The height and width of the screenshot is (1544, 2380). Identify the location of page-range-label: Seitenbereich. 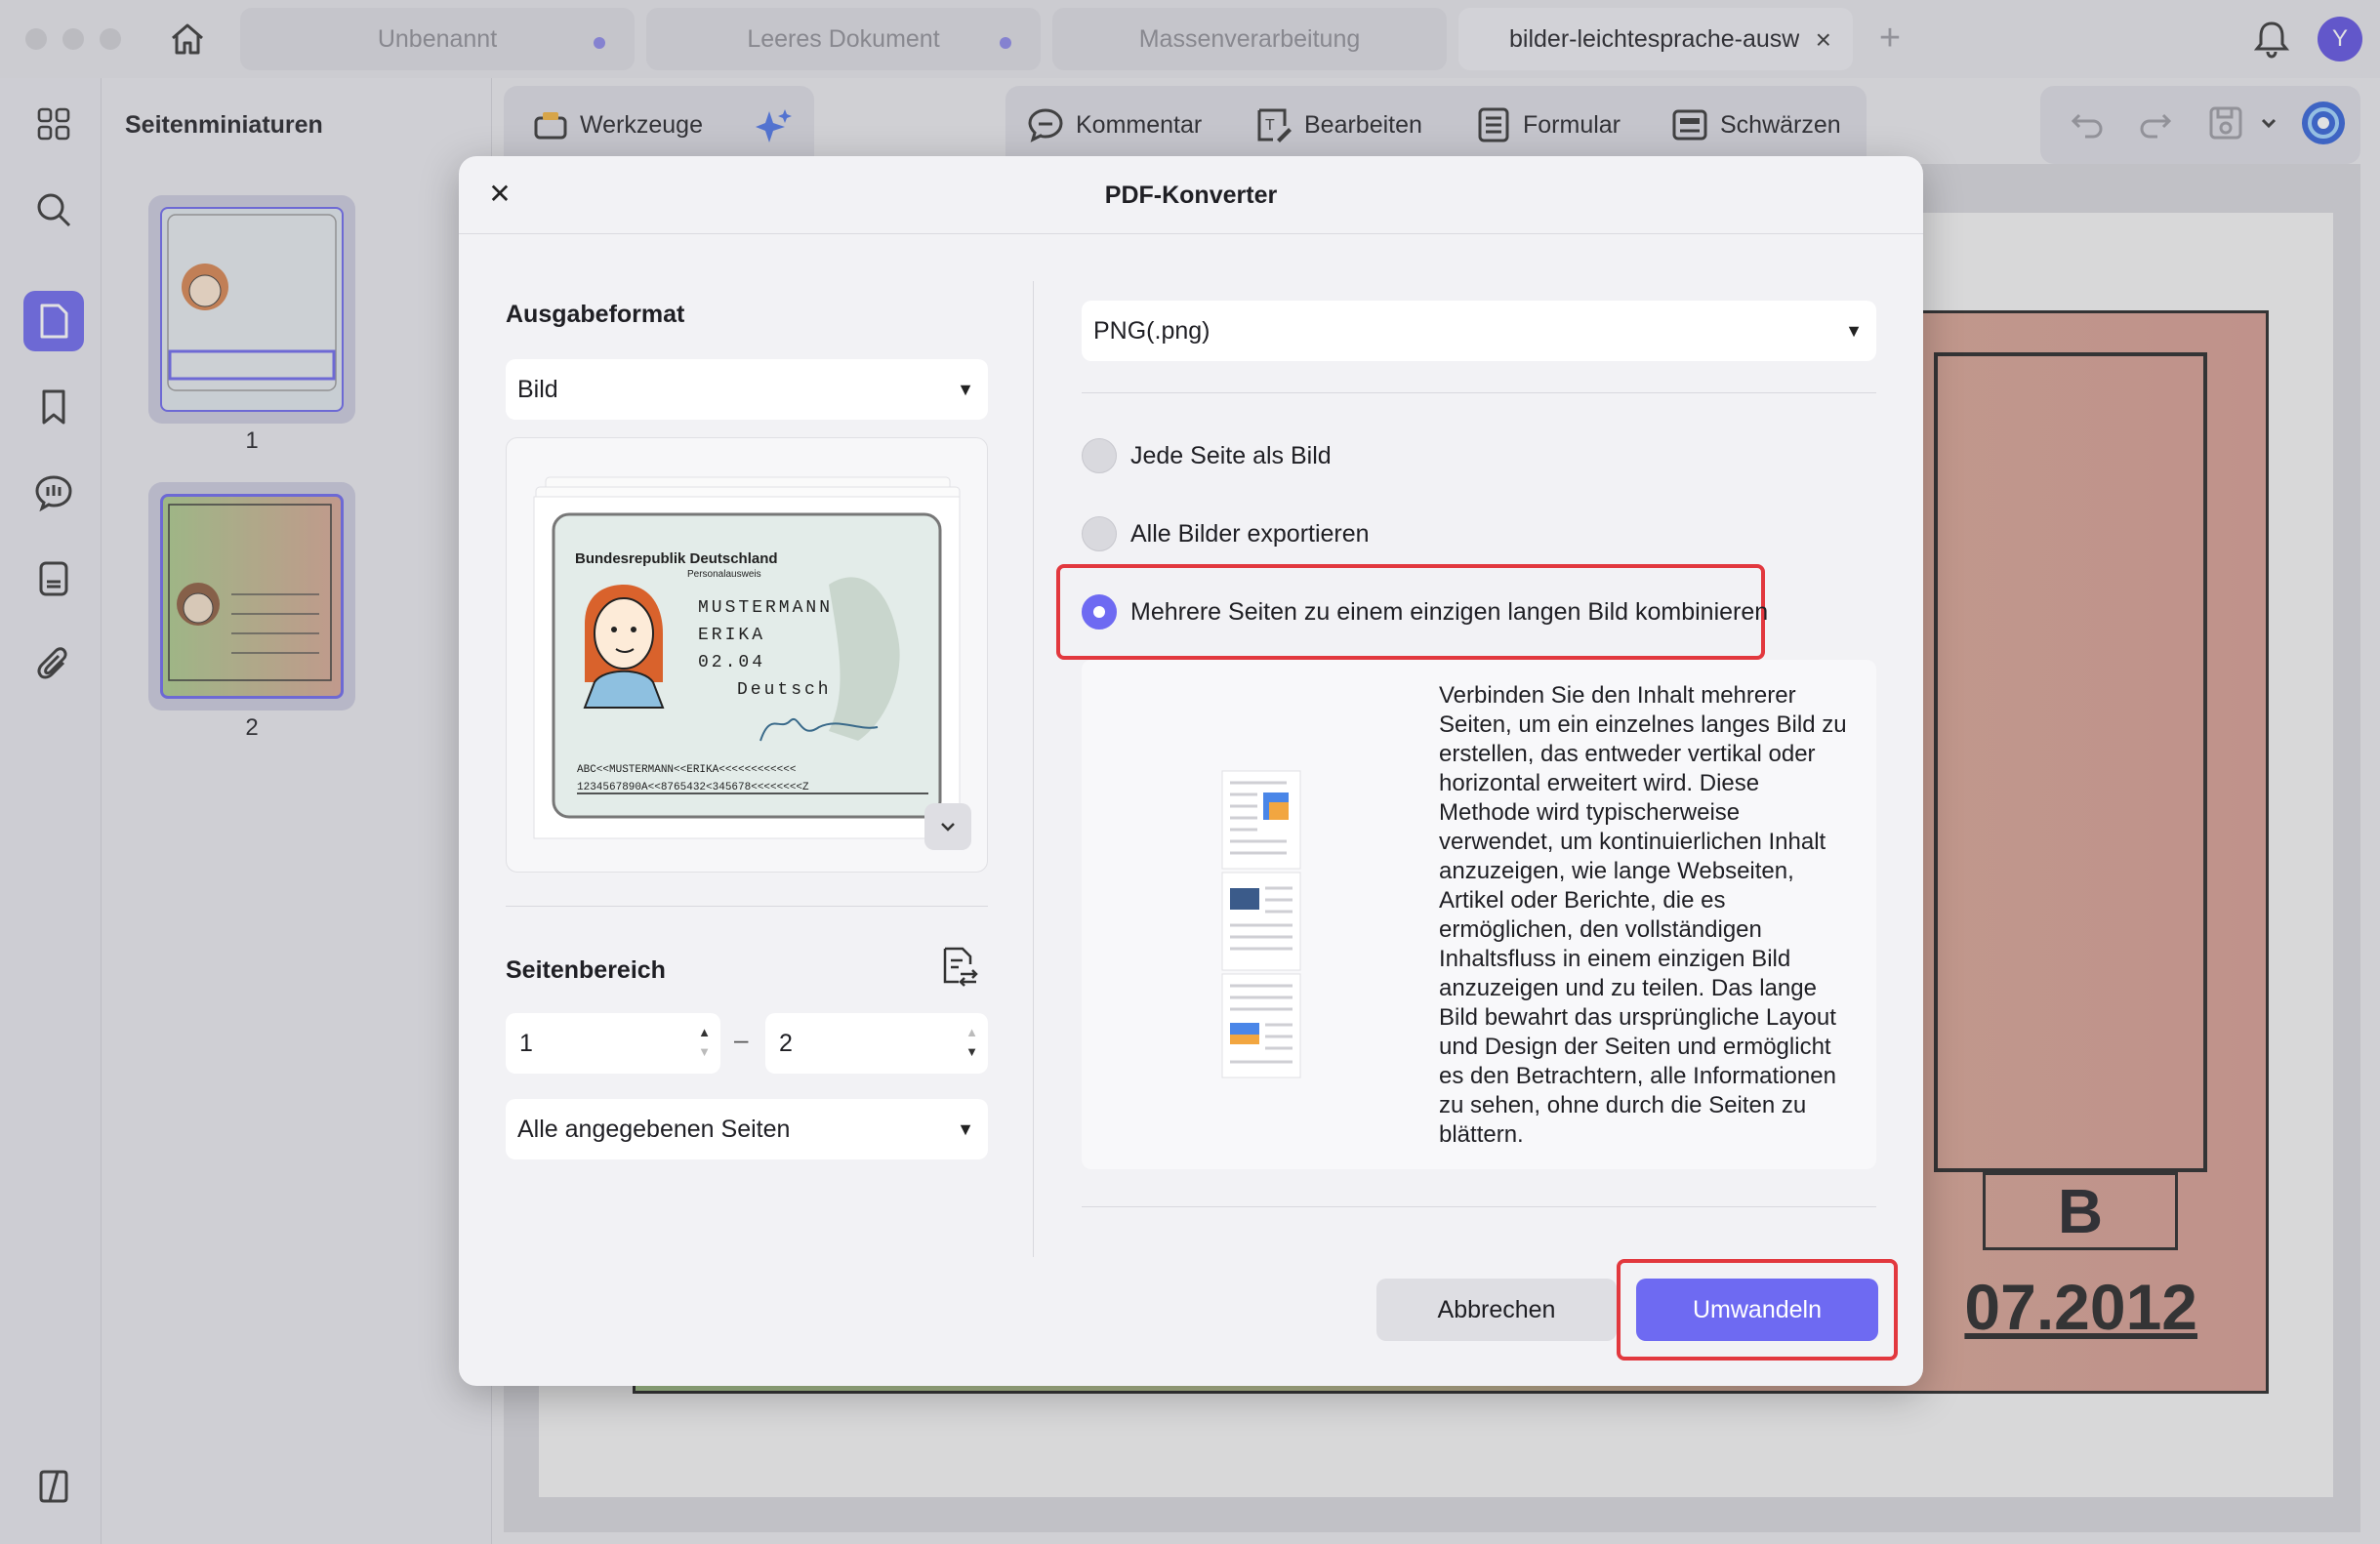
(586, 970).